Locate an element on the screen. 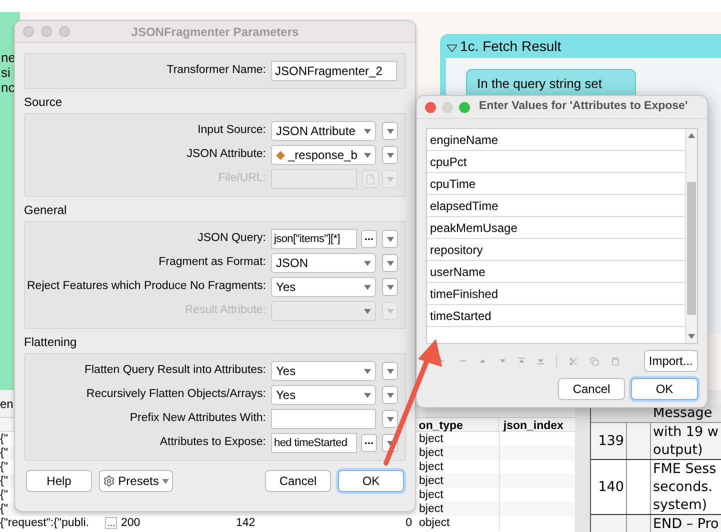  scrollbar is located at coordinates (691, 236).